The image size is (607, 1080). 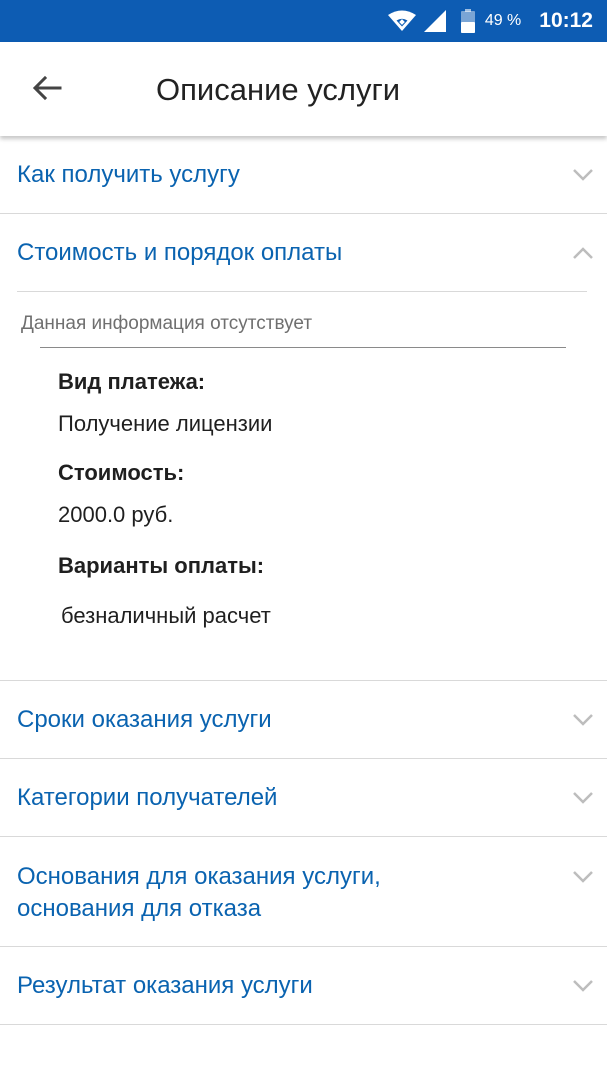 I want to click on status-bar: 49 % 10:12, so click(x=303, y=21).